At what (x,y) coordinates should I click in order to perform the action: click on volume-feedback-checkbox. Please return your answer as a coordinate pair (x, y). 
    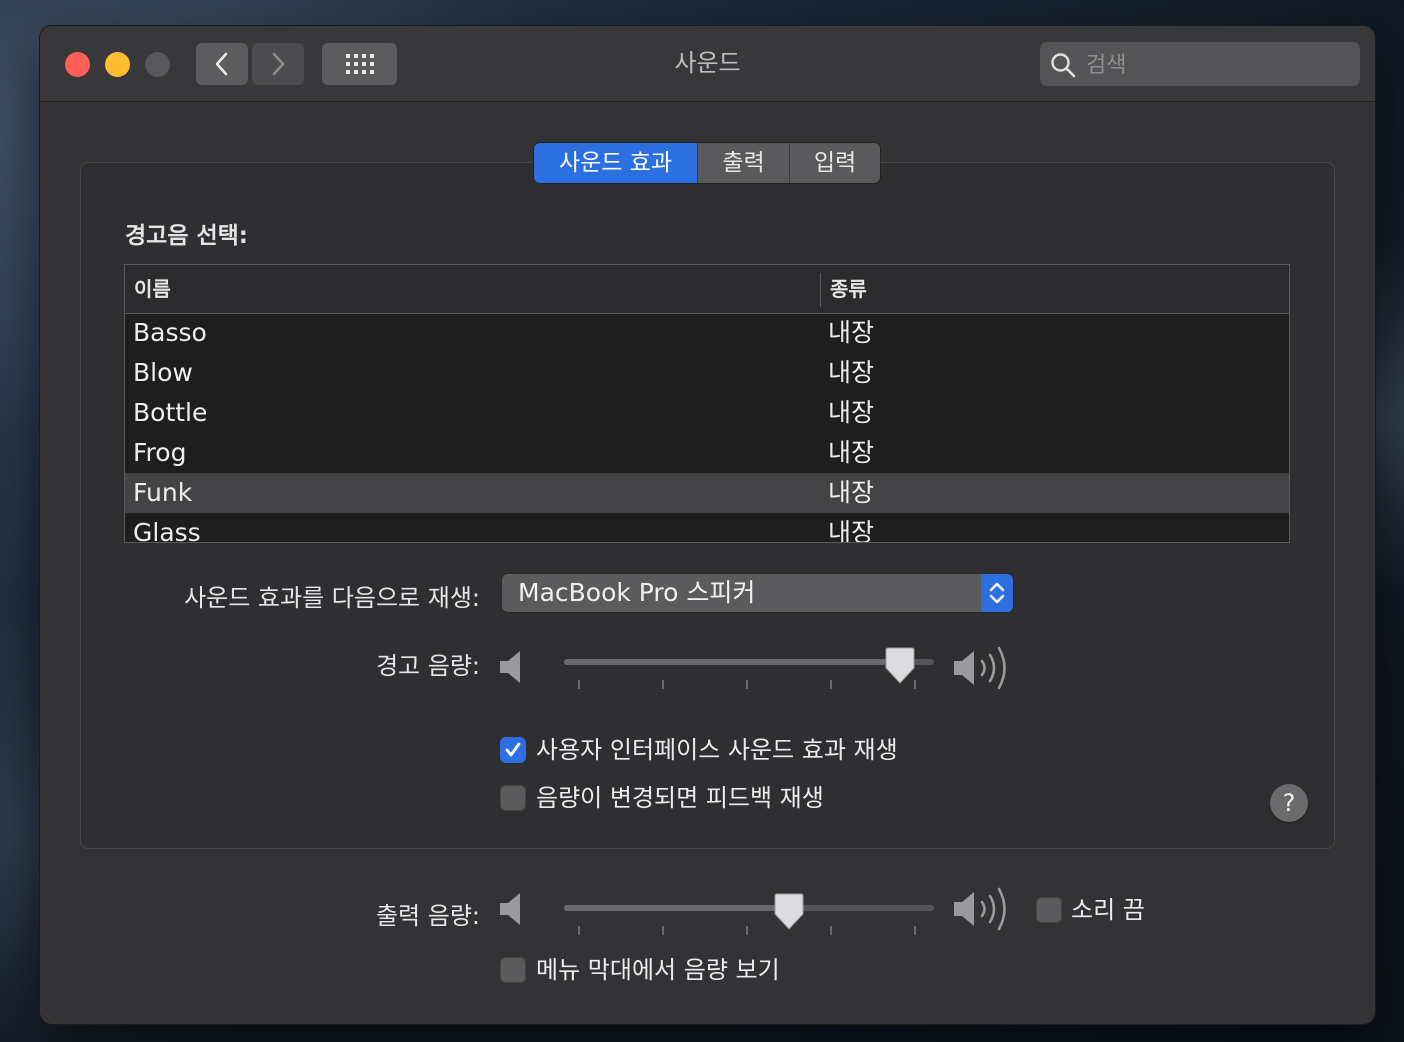
    Looking at the image, I should click on (513, 798).